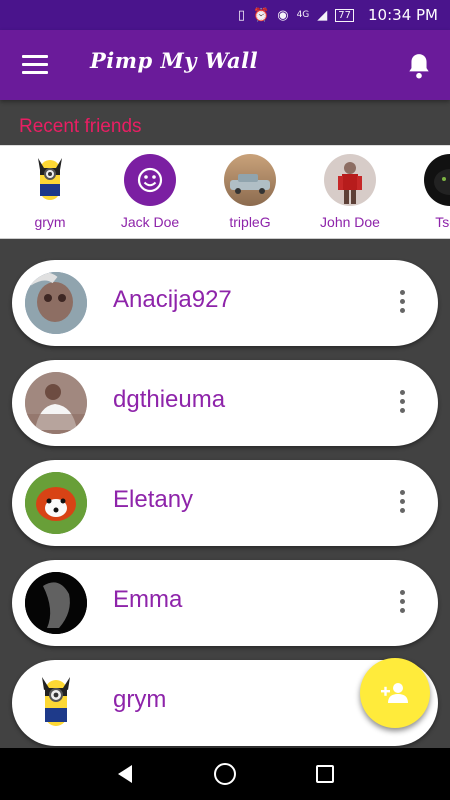 Image resolution: width=450 pixels, height=800 pixels. I want to click on home-icon, so click(225, 774).